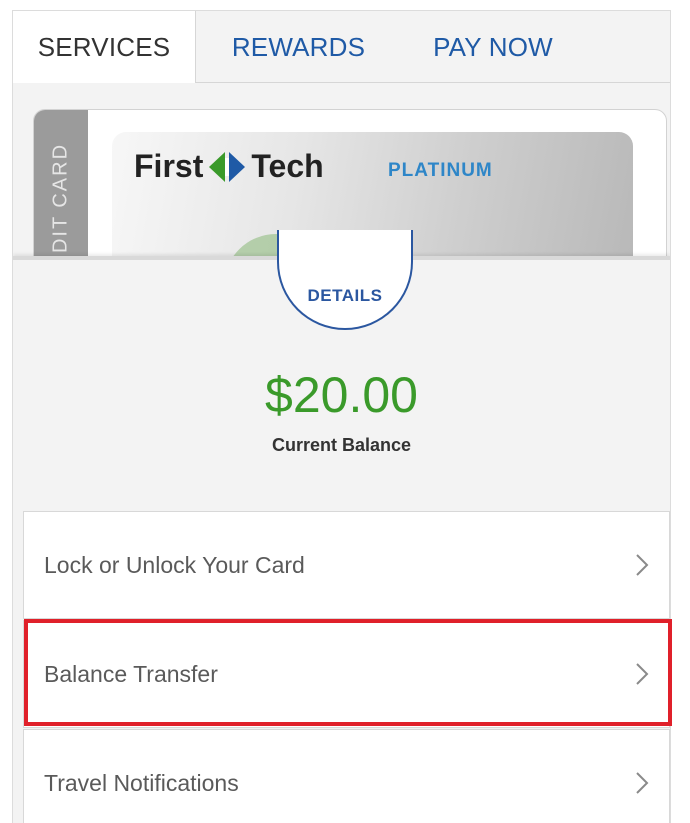 The image size is (690, 823). Describe the element at coordinates (341, 445) in the screenshot. I see `current-balance-label: Current Balance` at that location.